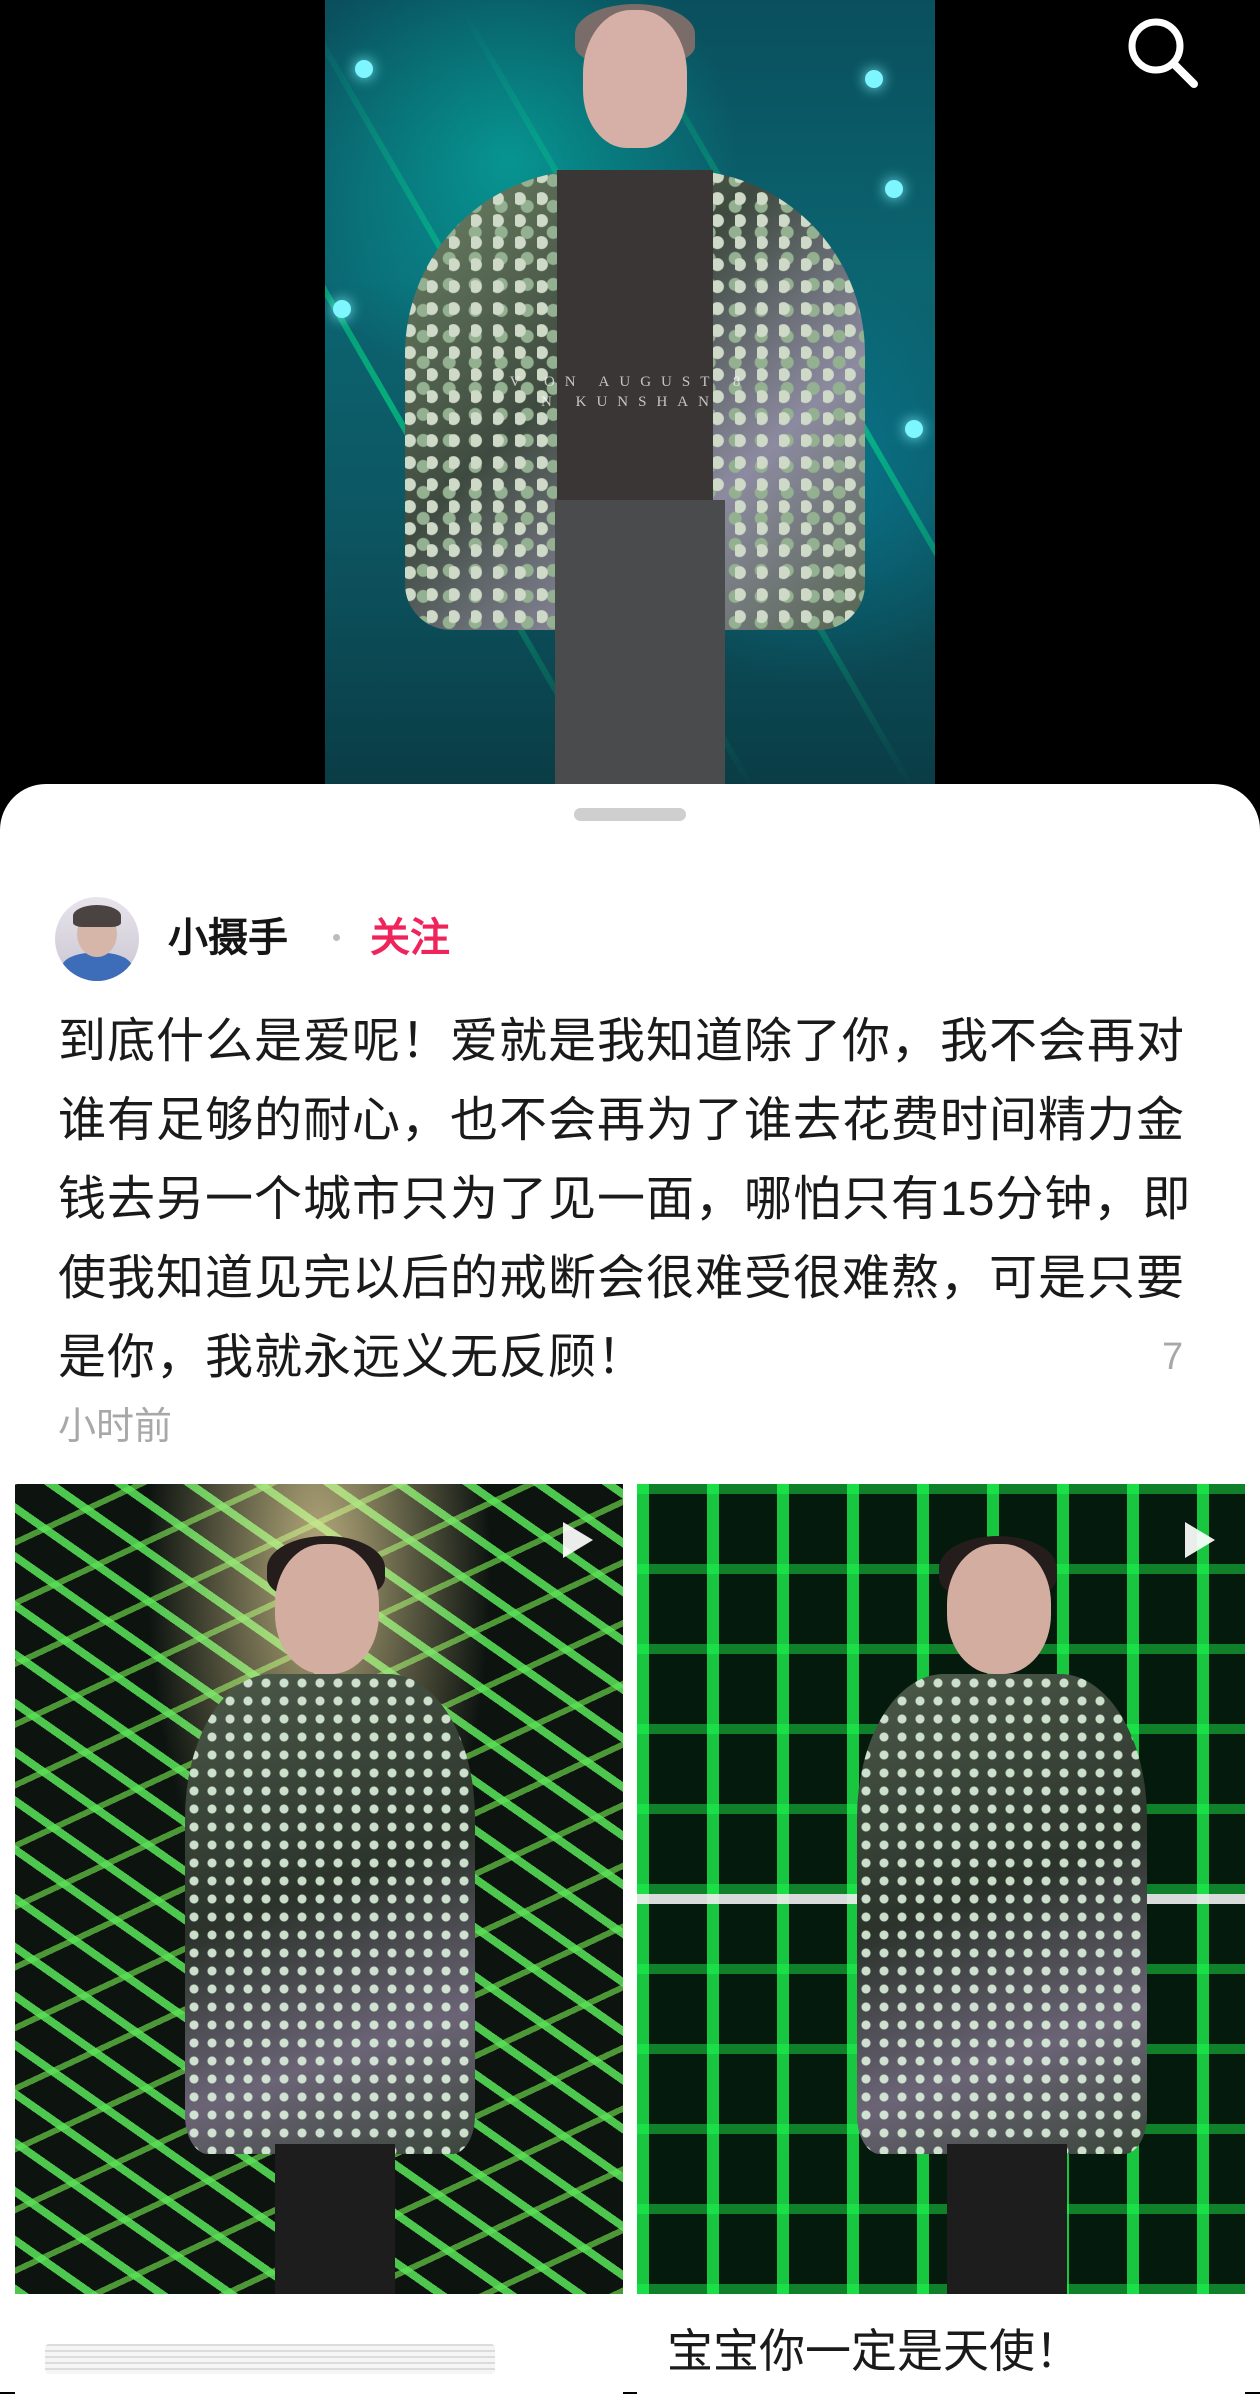 This screenshot has width=1260, height=2394. I want to click on post-time-number: 7, so click(1173, 1357).